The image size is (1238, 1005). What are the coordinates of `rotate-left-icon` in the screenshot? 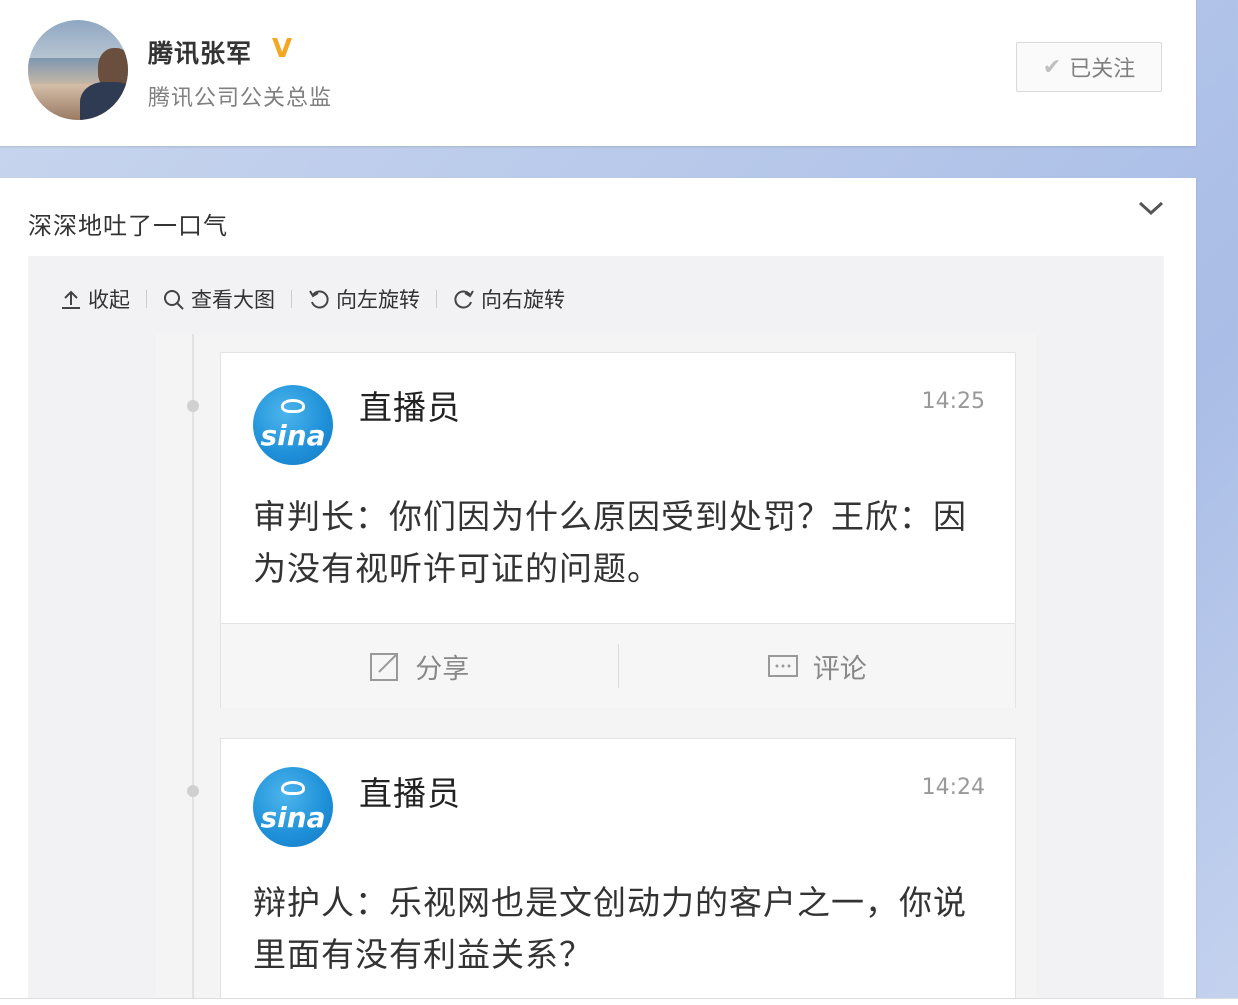 It's located at (319, 299).